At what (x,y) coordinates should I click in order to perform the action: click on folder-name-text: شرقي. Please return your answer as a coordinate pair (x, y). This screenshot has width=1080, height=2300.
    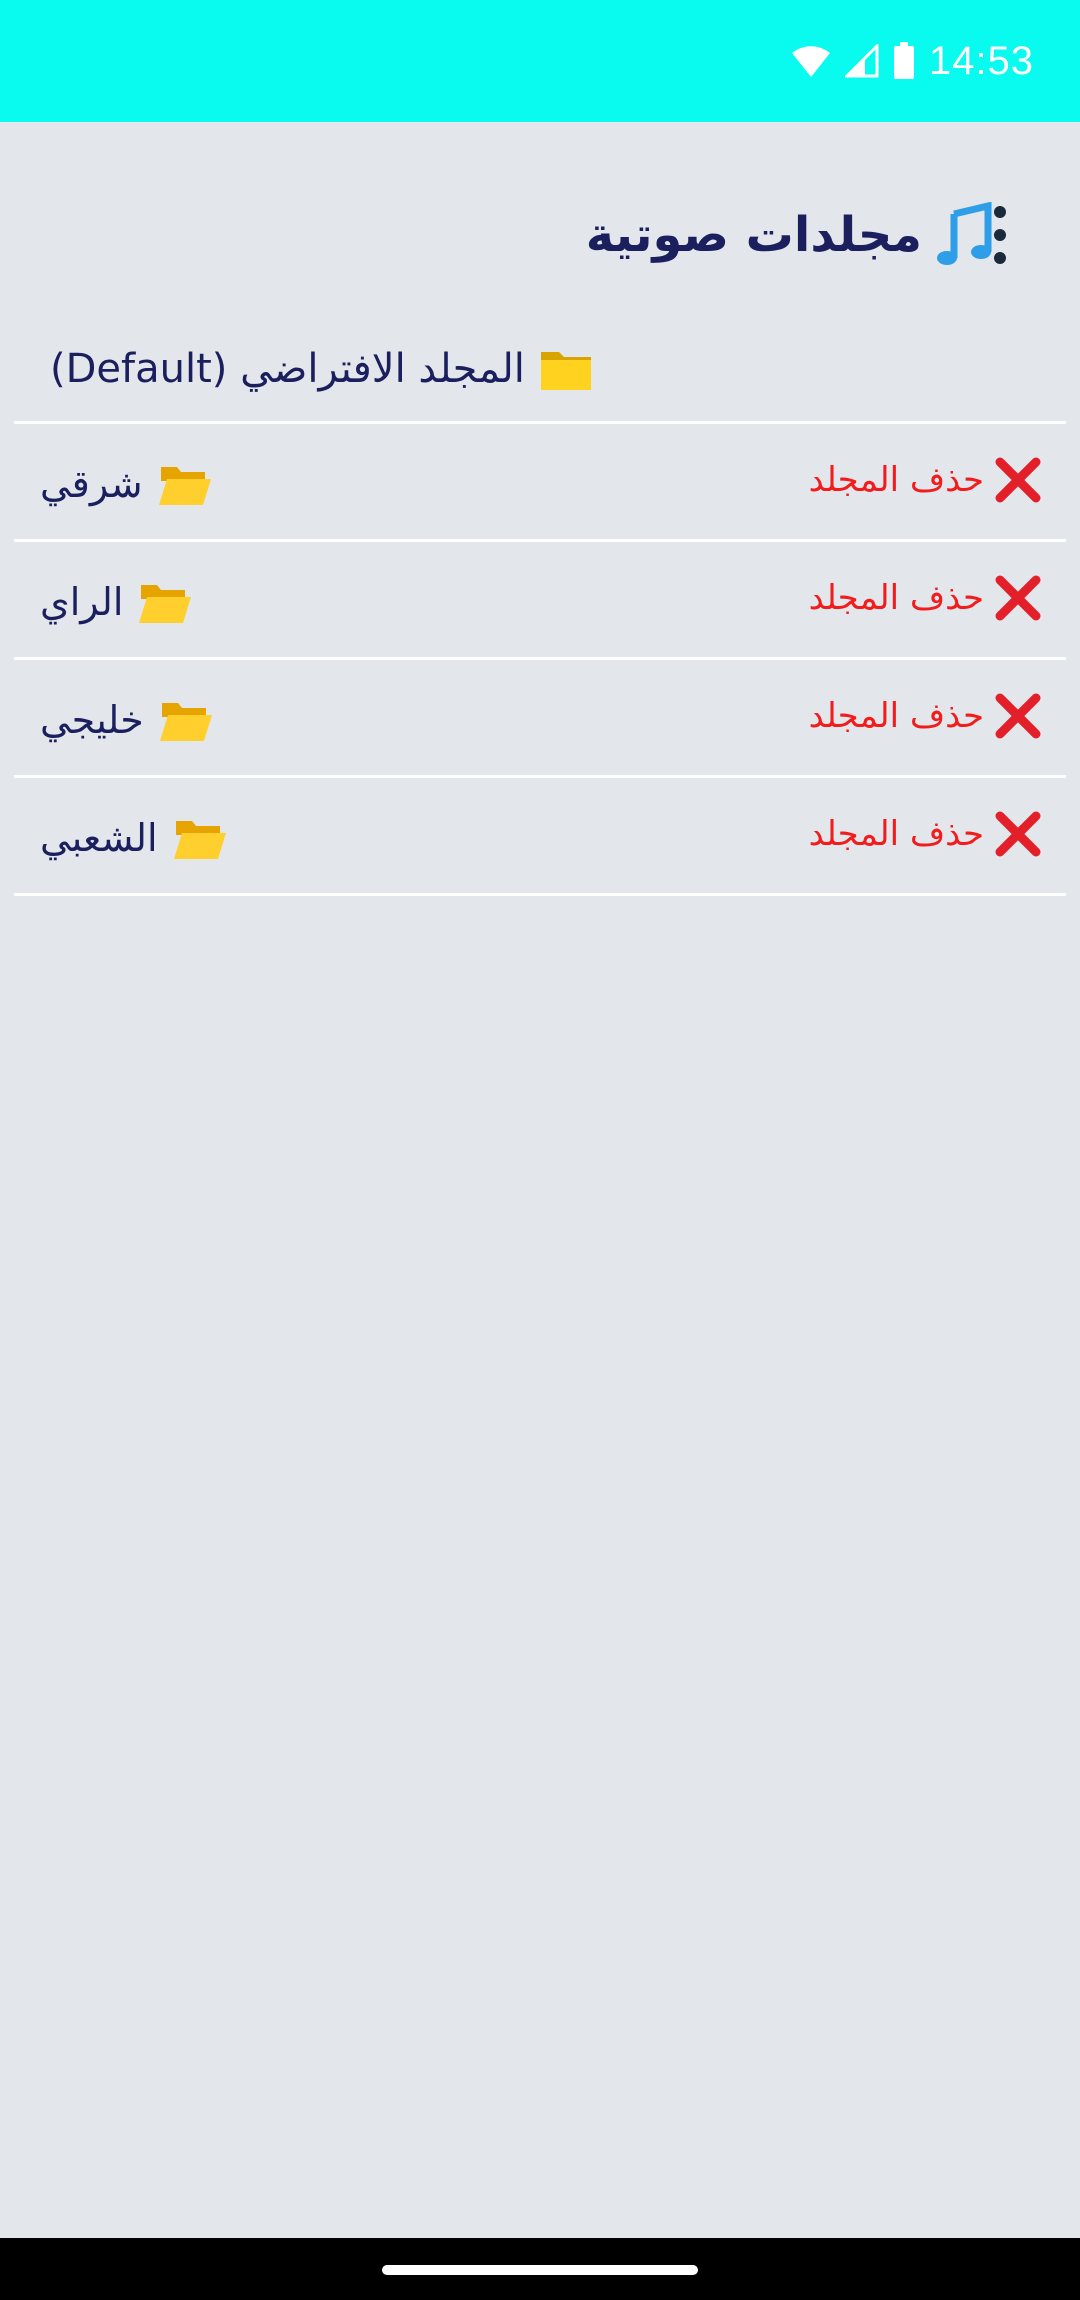
    Looking at the image, I should click on (91, 484).